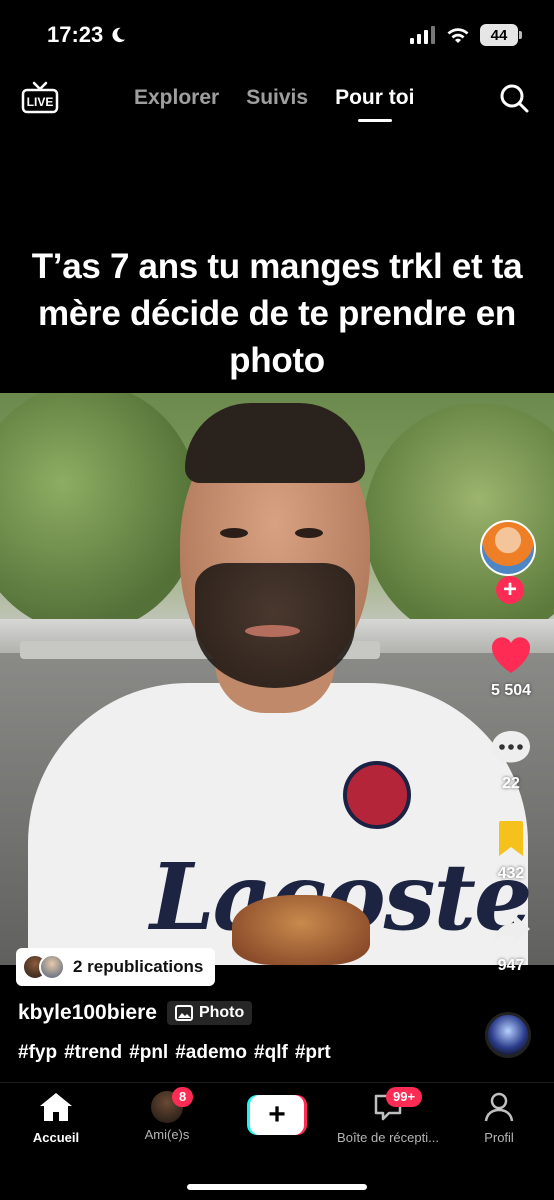  I want to click on battery-indicator: 44, so click(501, 35).